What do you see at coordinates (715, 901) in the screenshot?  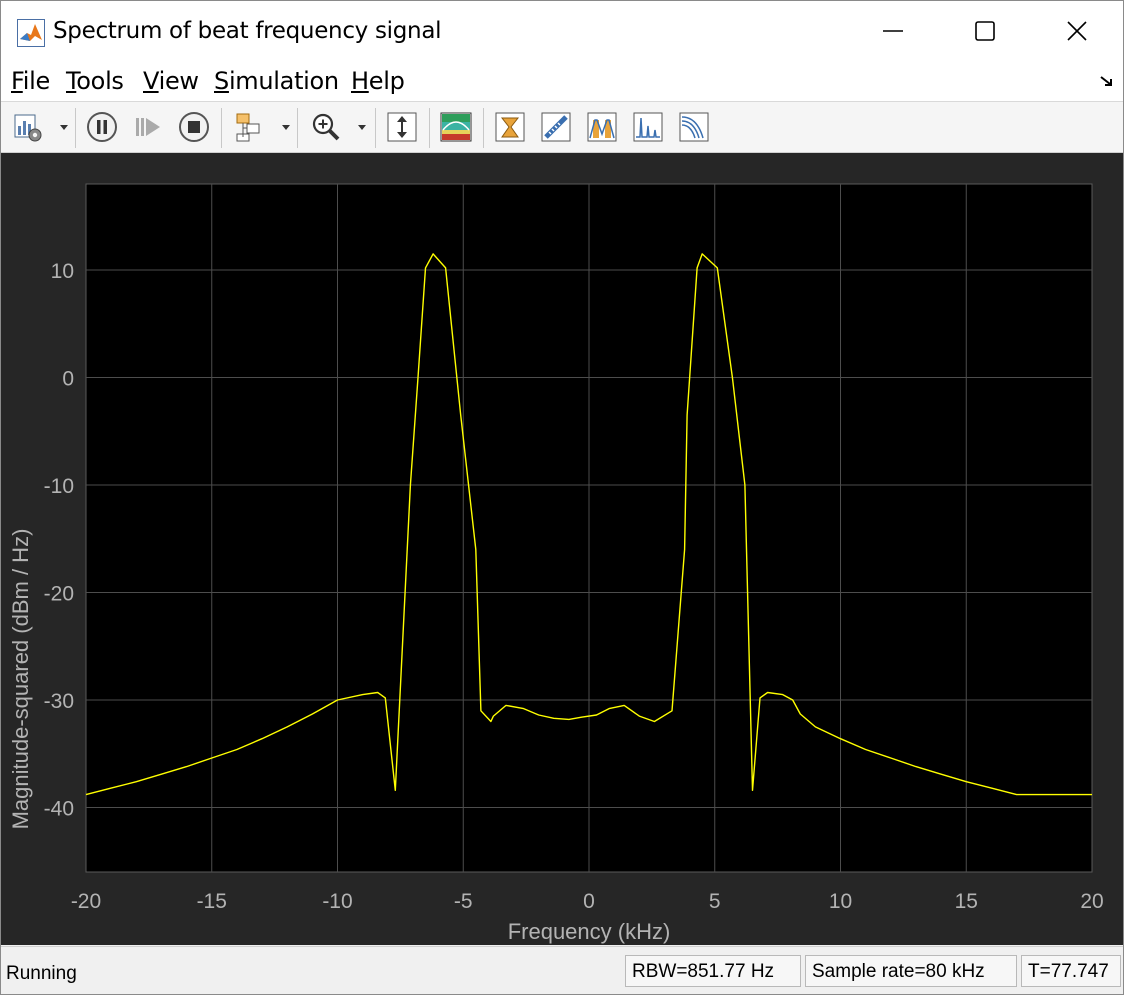 I see `x-tick-label: 5` at bounding box center [715, 901].